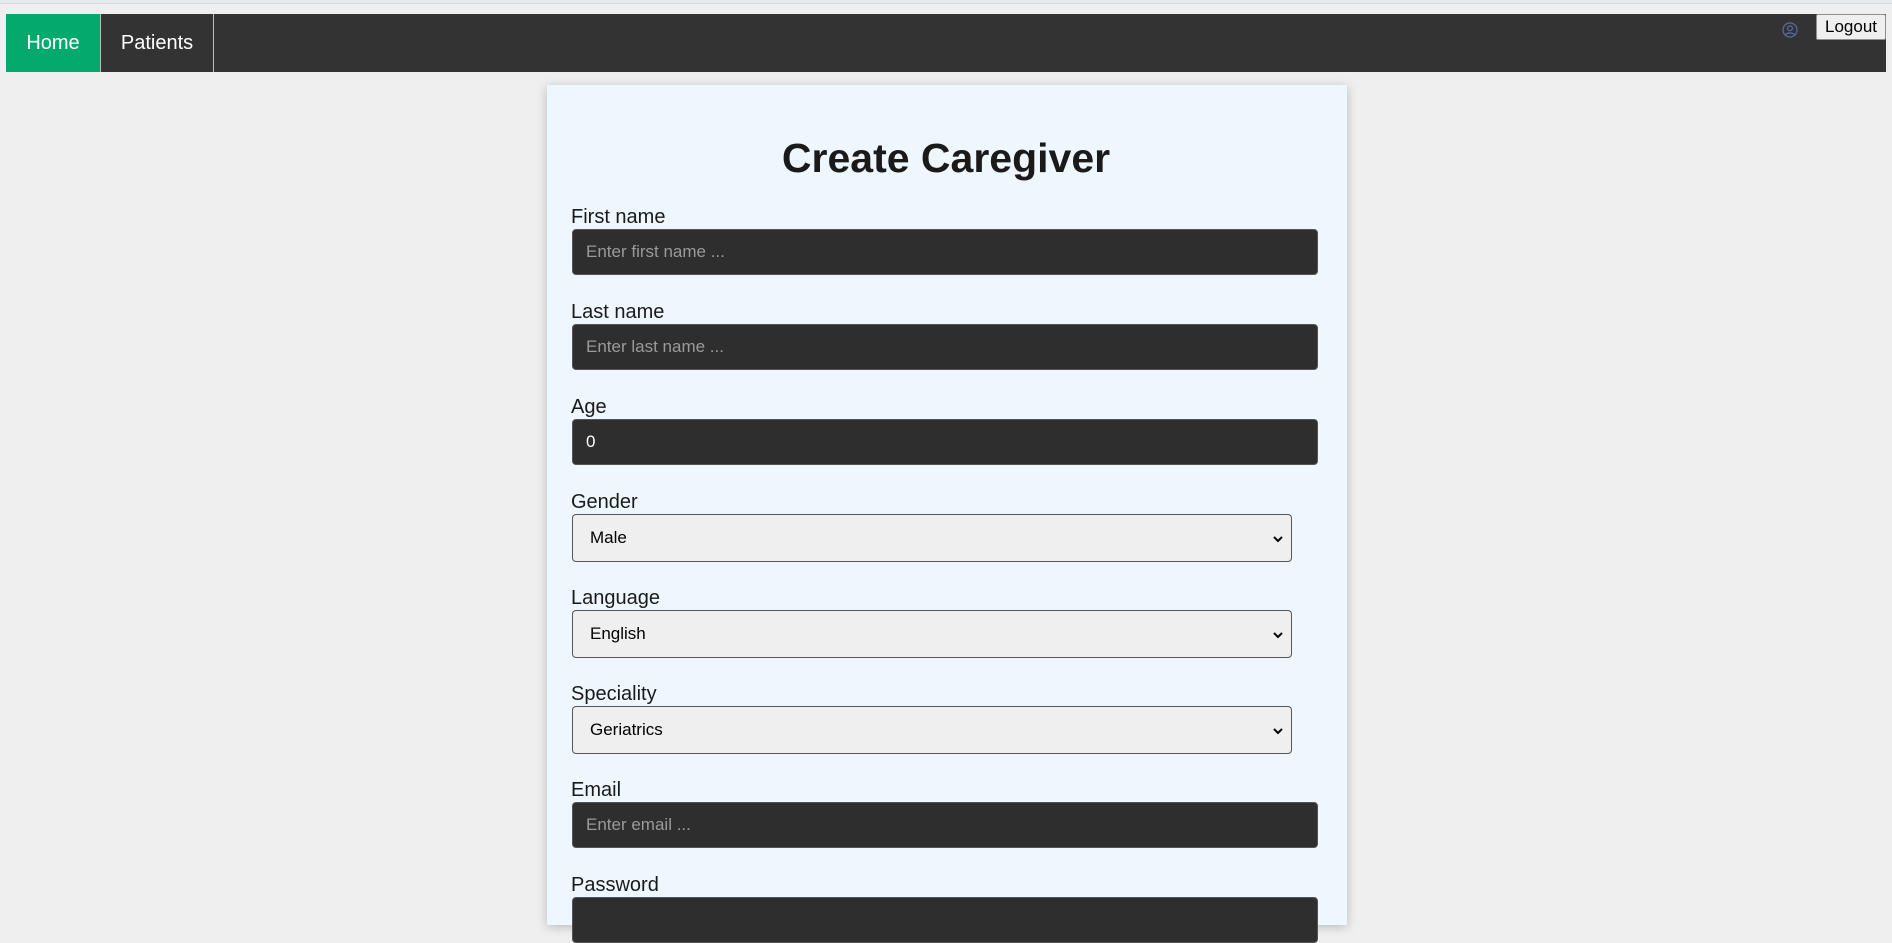 Image resolution: width=1892 pixels, height=943 pixels. What do you see at coordinates (945, 920) in the screenshot?
I see `password-input` at bounding box center [945, 920].